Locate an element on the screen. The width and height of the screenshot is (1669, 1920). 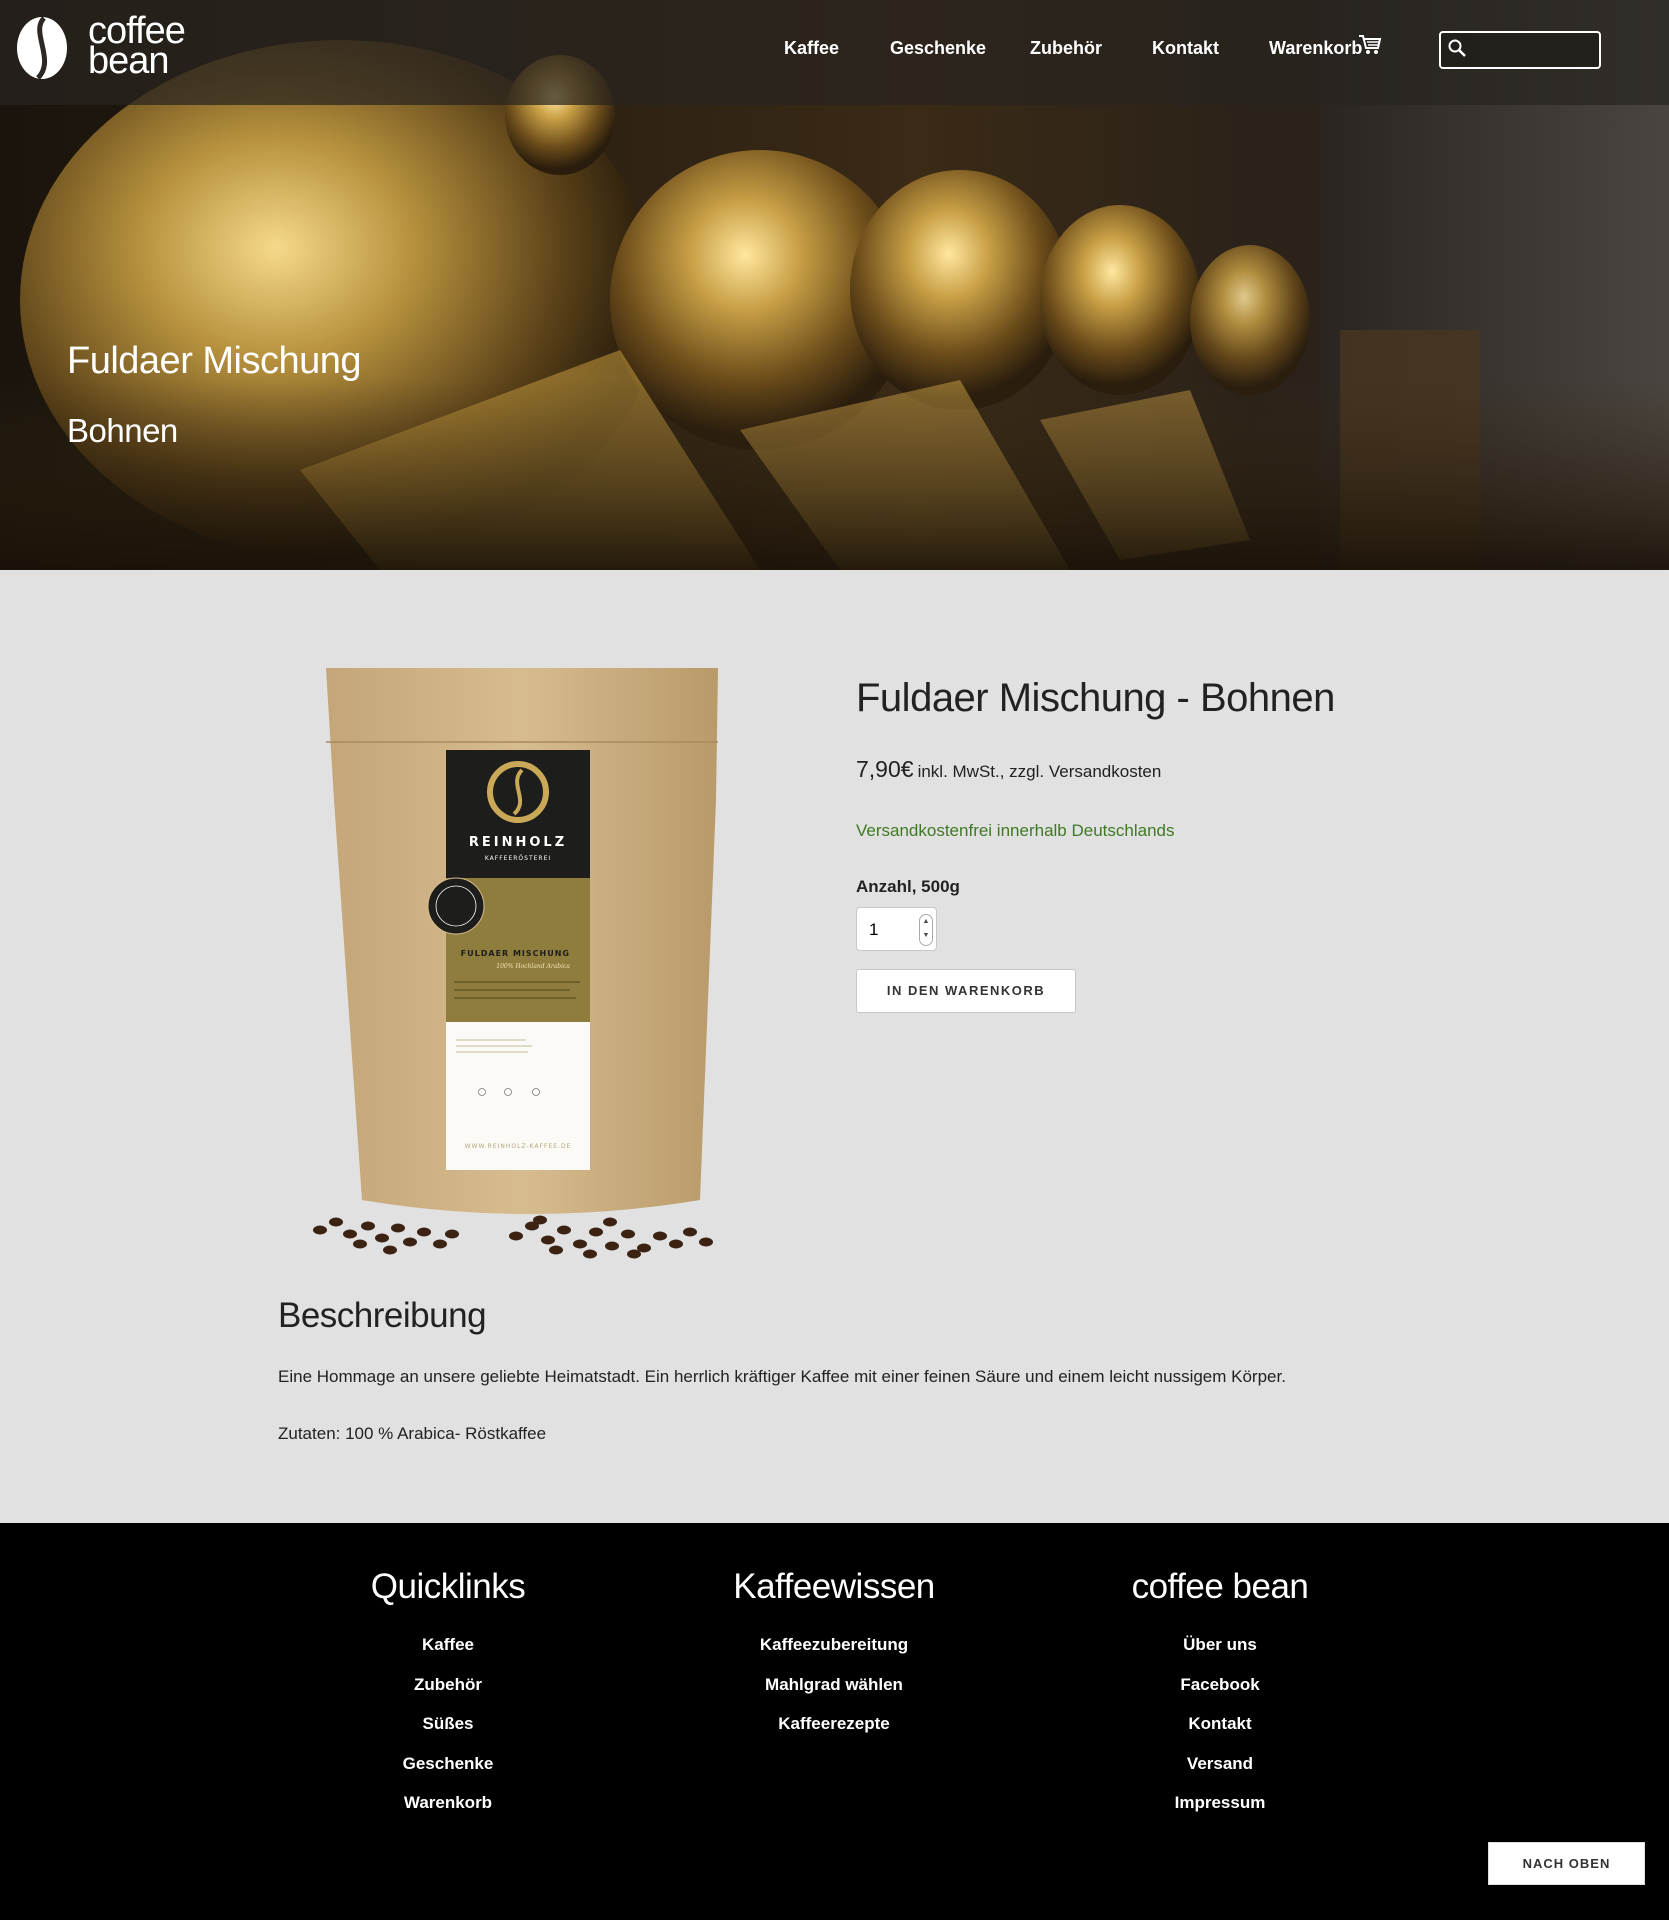
quantity-spinner: ▲ ▼ is located at coordinates (926, 930).